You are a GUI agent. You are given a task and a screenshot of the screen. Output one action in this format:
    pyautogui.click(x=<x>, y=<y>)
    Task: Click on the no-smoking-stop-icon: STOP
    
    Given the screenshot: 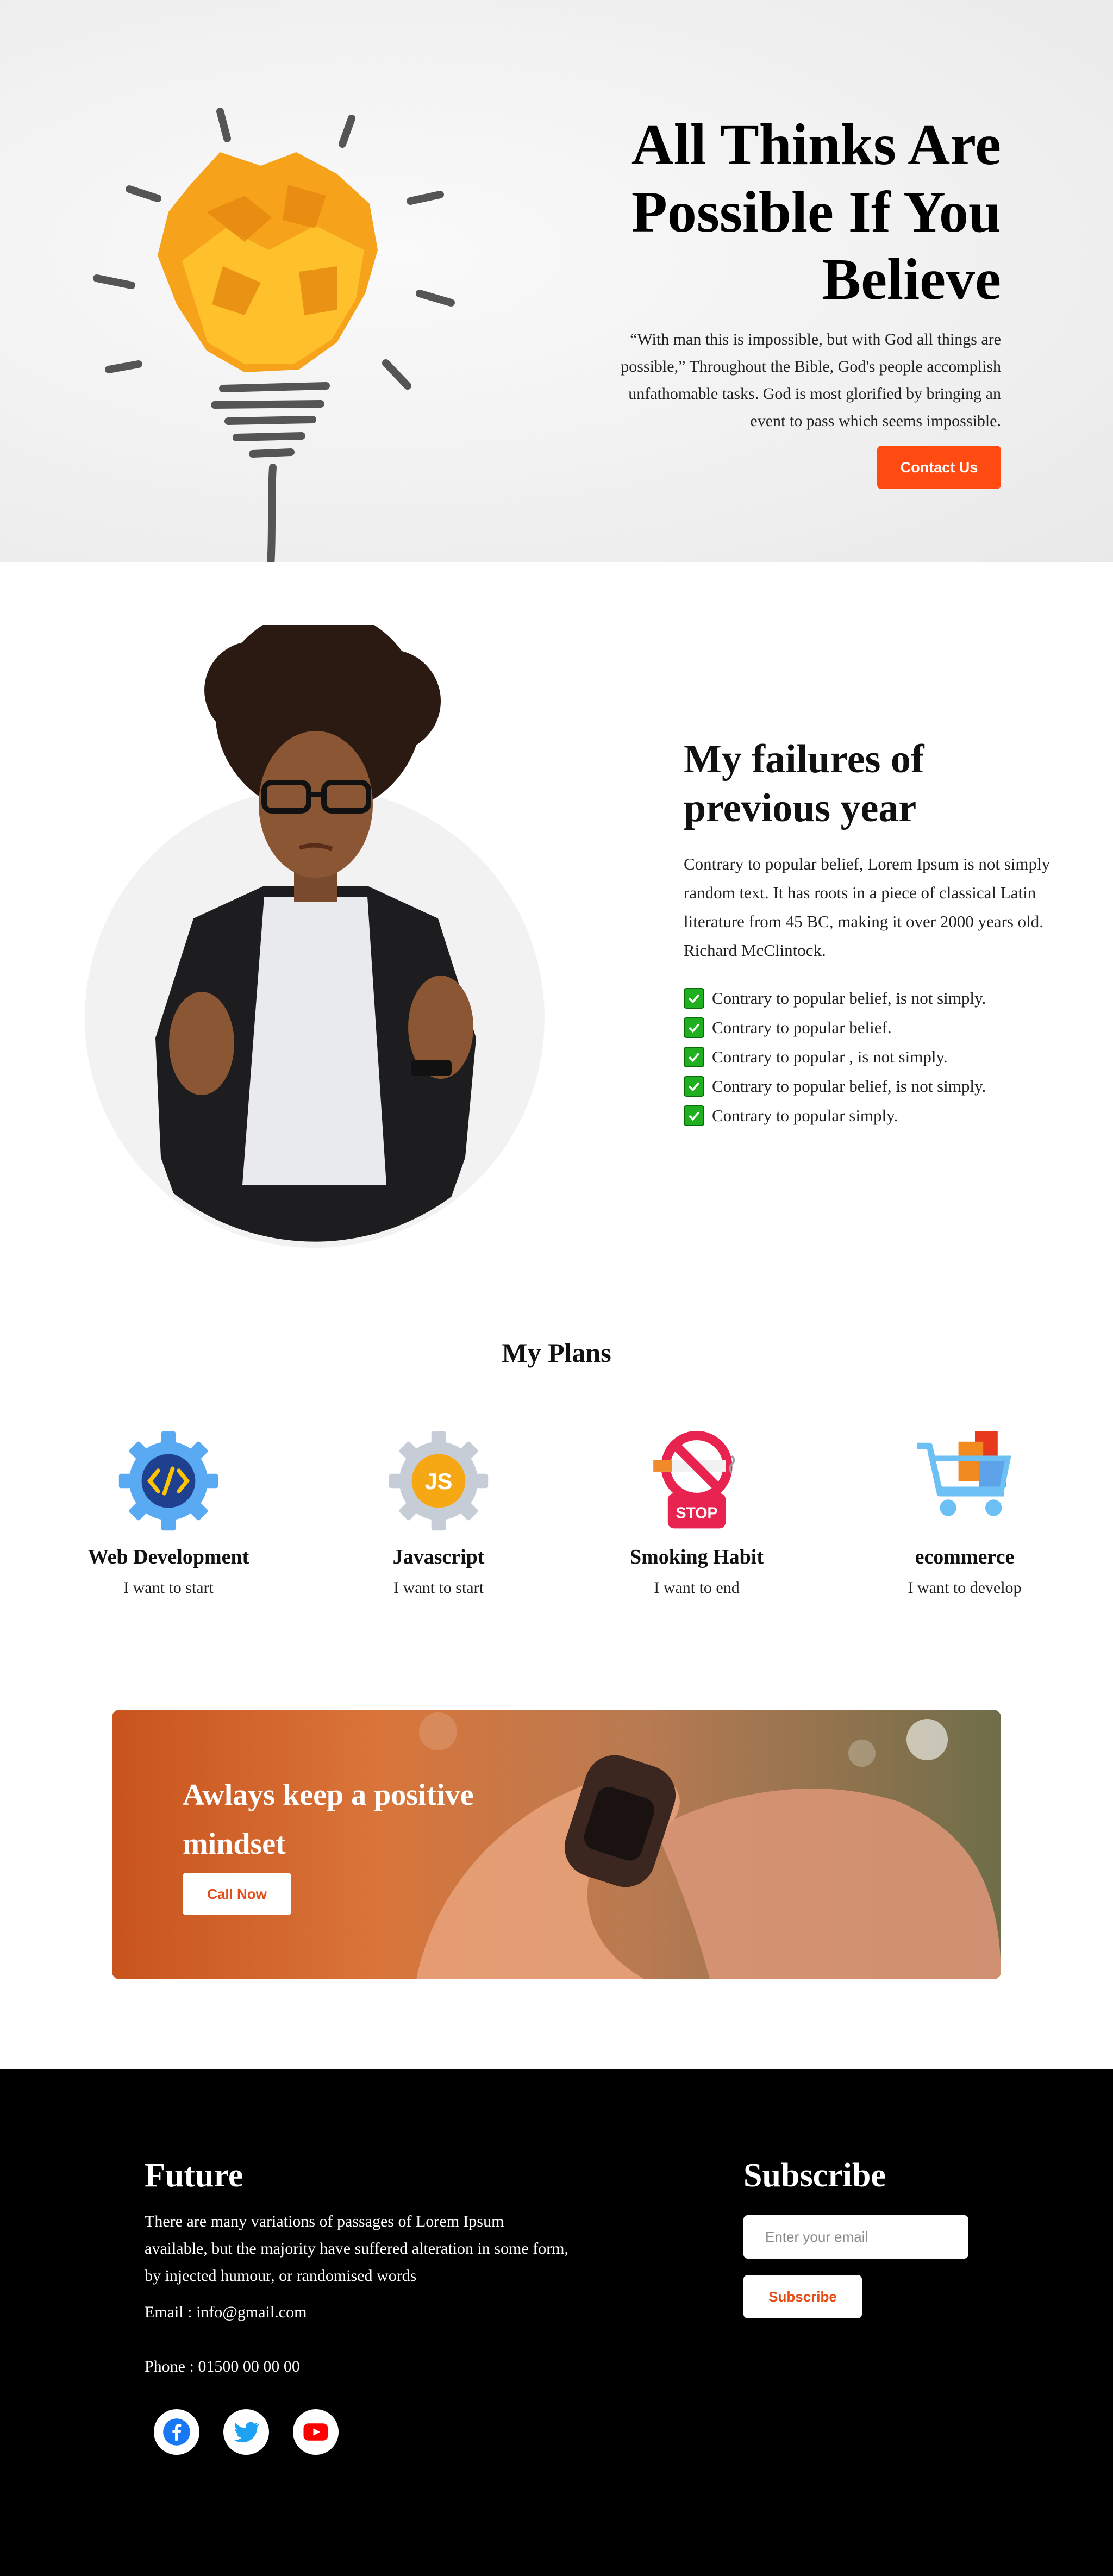 What is the action you would take?
    pyautogui.click(x=694, y=1479)
    